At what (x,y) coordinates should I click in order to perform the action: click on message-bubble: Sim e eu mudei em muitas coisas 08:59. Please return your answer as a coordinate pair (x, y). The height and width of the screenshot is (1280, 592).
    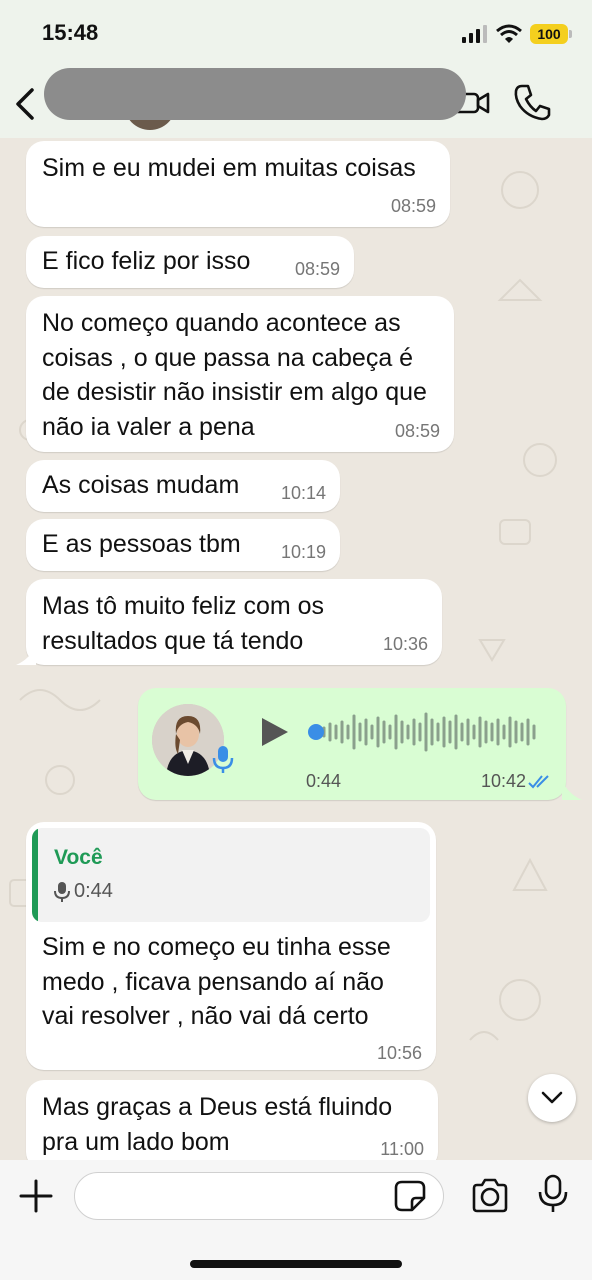
    Looking at the image, I should click on (238, 184).